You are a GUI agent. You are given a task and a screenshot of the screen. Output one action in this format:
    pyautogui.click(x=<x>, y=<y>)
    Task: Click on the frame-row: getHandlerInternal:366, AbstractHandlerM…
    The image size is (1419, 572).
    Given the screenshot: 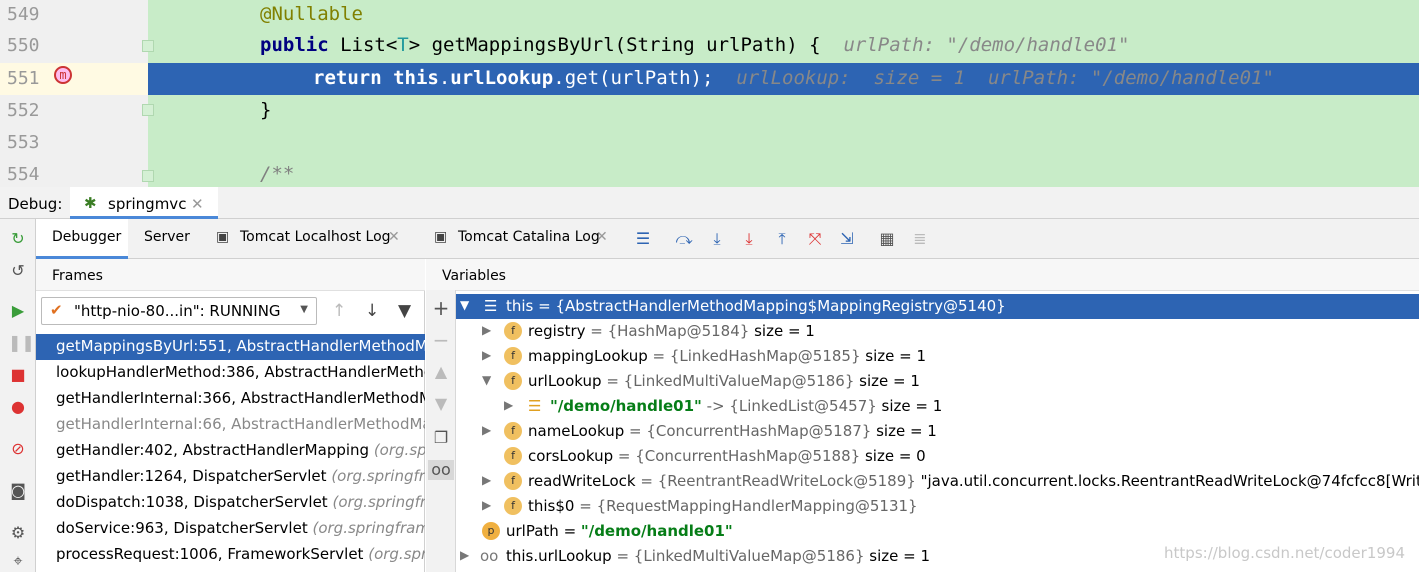 What is the action you would take?
    pyautogui.click(x=230, y=399)
    